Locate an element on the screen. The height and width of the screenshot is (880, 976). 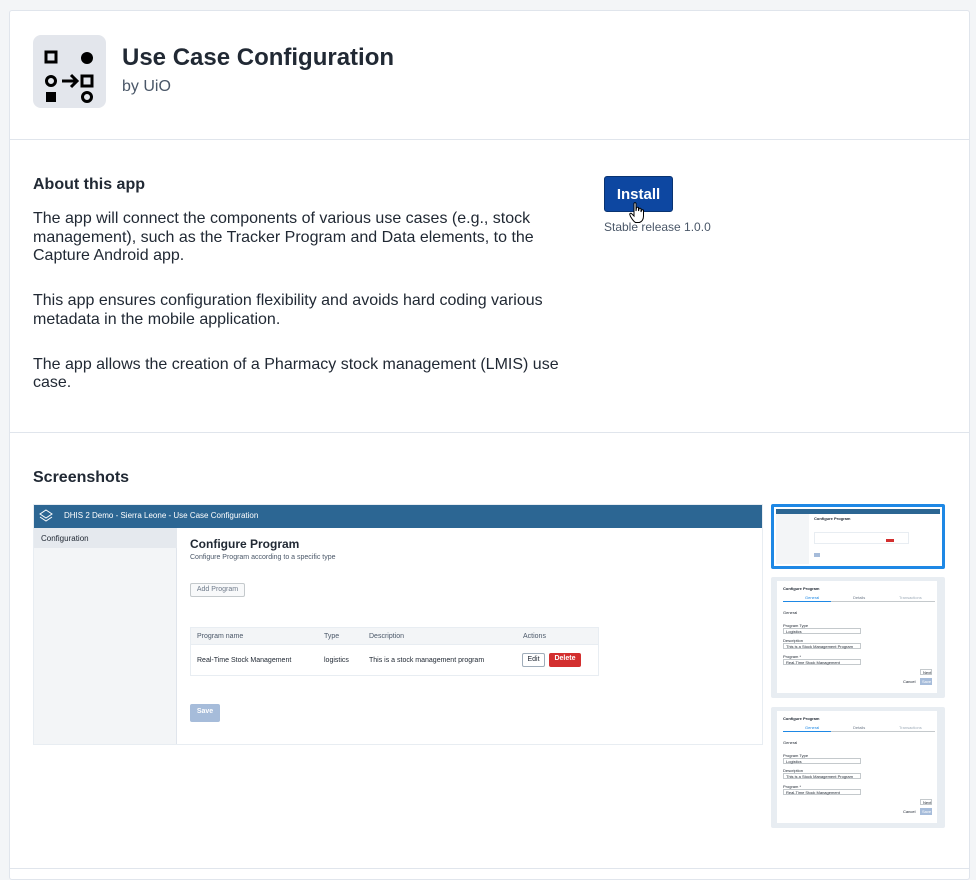
sidebar-item-configuration: Configuration is located at coordinates (105, 538).